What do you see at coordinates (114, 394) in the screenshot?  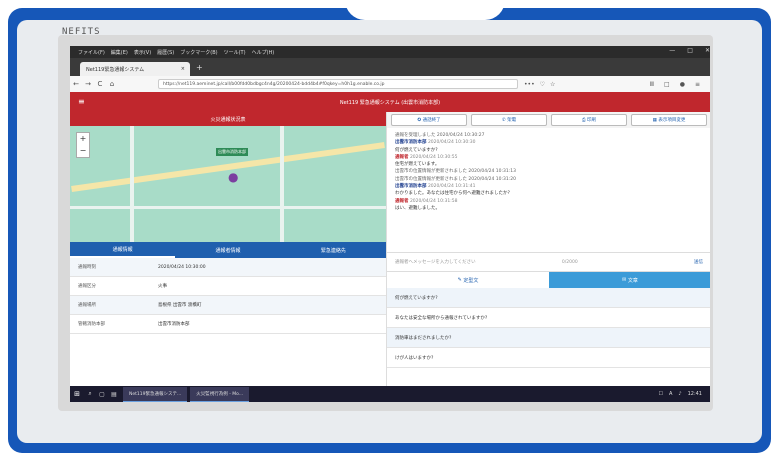 I see `file-explorer-icon: ▤` at bounding box center [114, 394].